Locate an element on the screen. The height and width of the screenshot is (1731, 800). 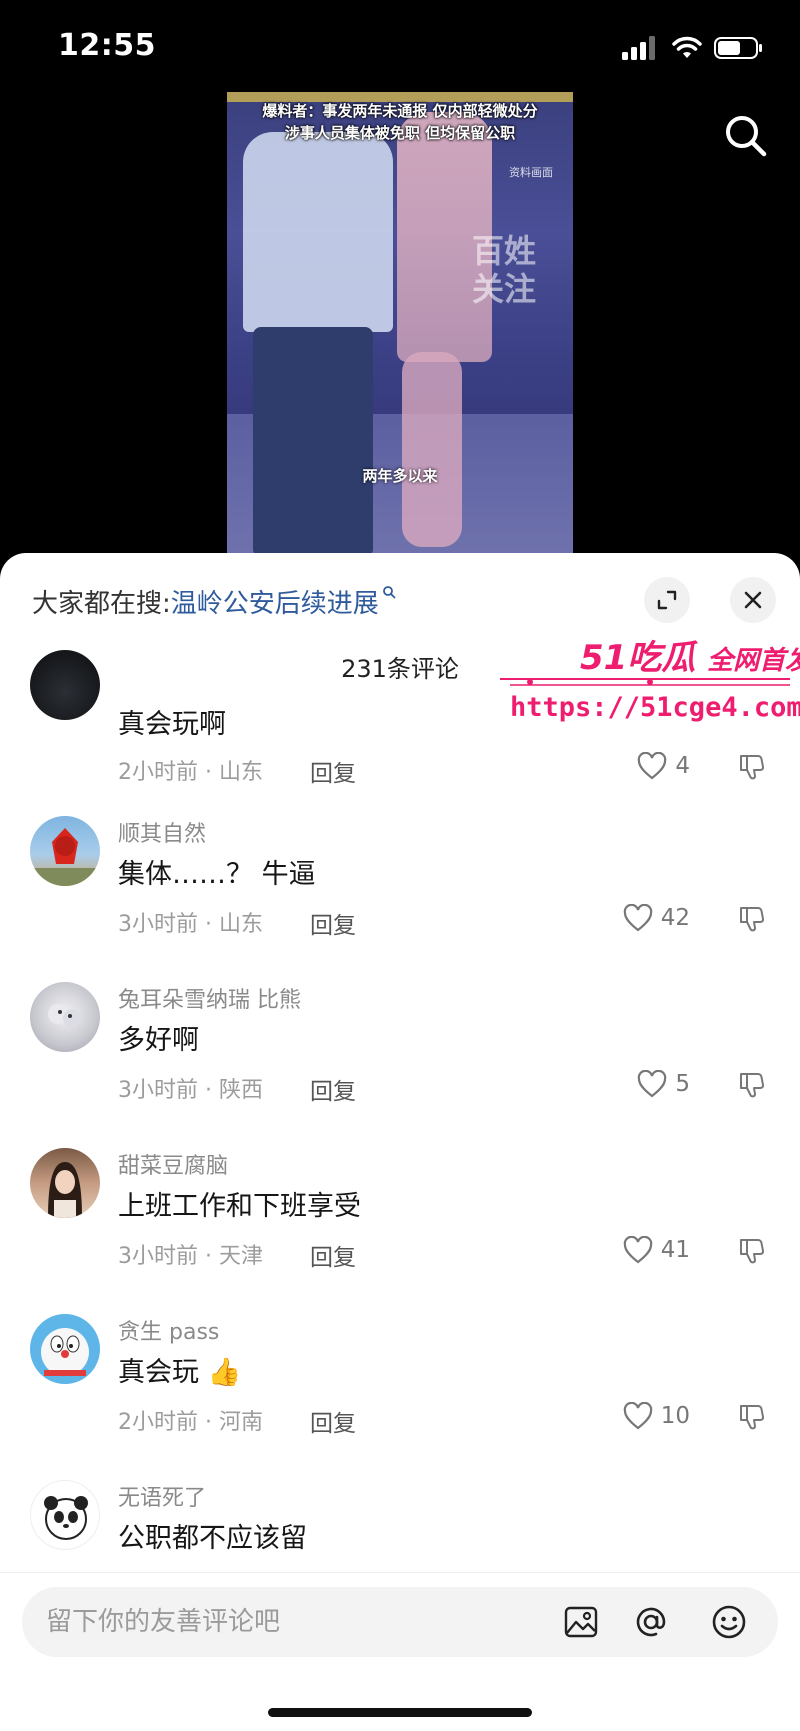
like-button: 5 is located at coordinates (663, 1084).